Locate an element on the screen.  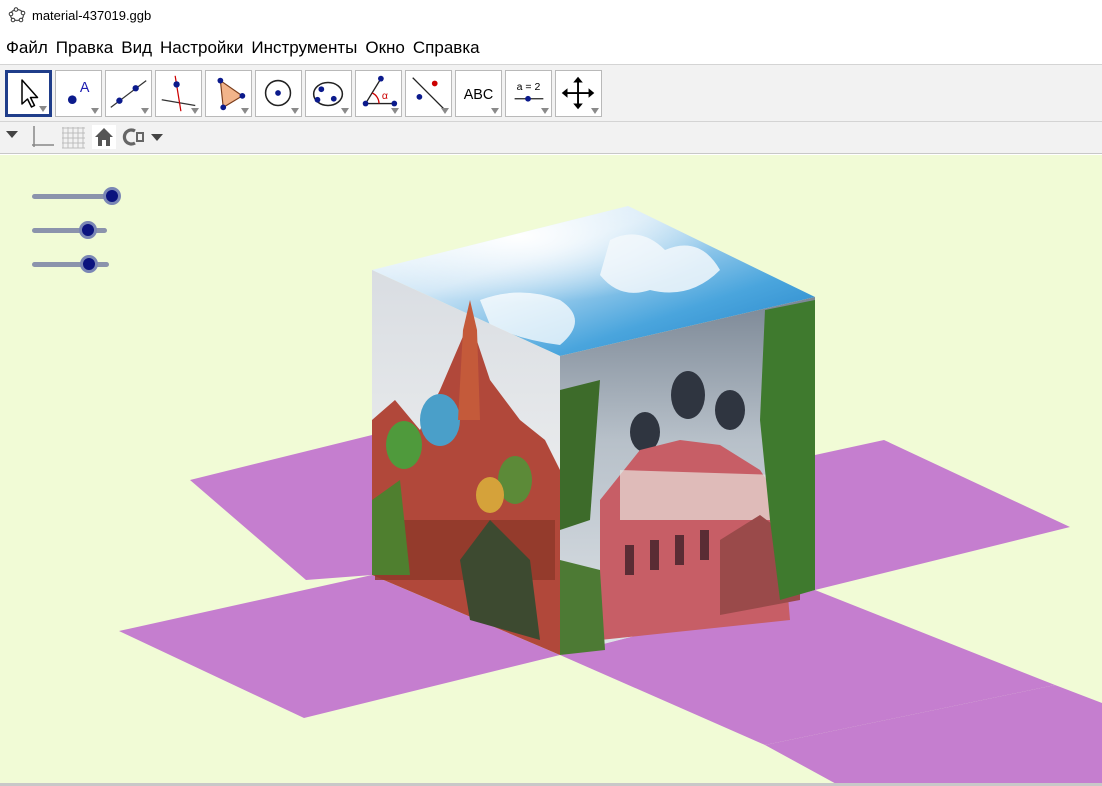
slider-1-knob is located at coordinates (112, 196).